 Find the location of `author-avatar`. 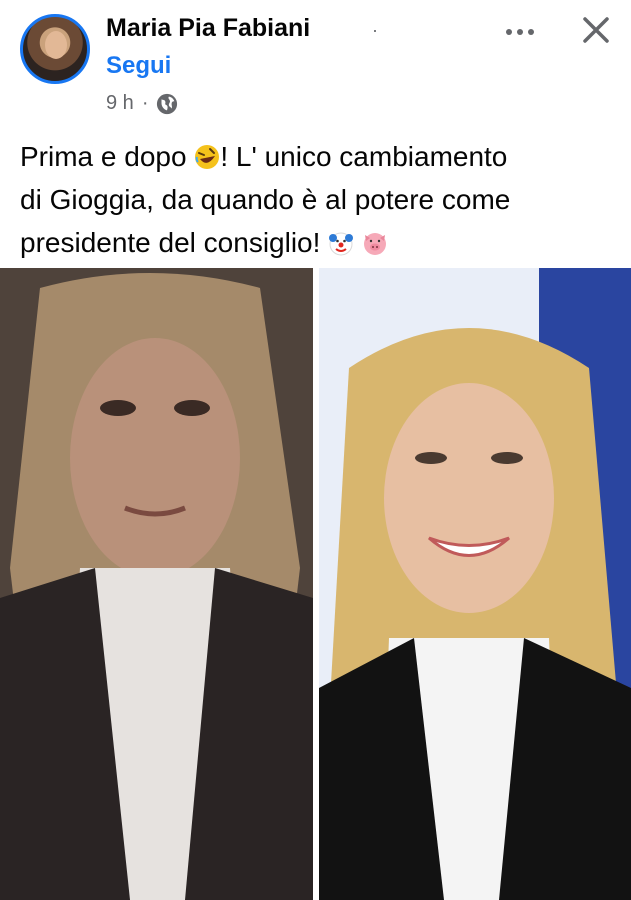

author-avatar is located at coordinates (55, 49).